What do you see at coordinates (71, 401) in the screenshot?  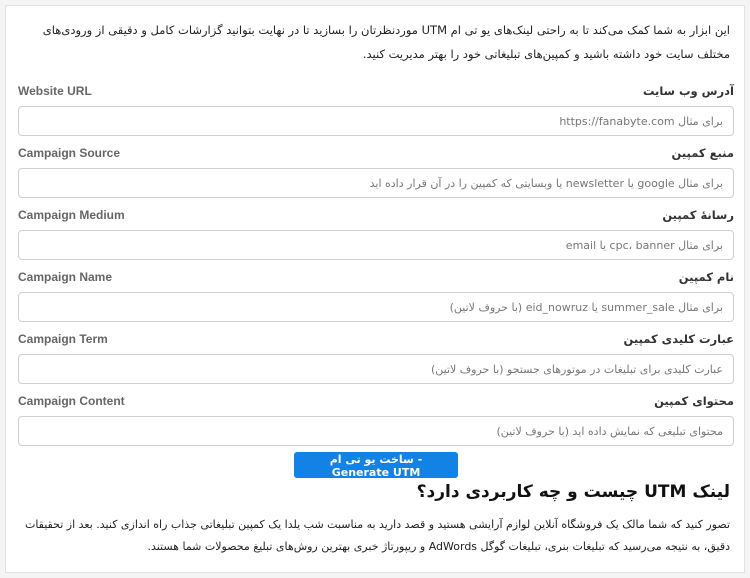 I see `campaign-content-label-en: Campaign Content` at bounding box center [71, 401].